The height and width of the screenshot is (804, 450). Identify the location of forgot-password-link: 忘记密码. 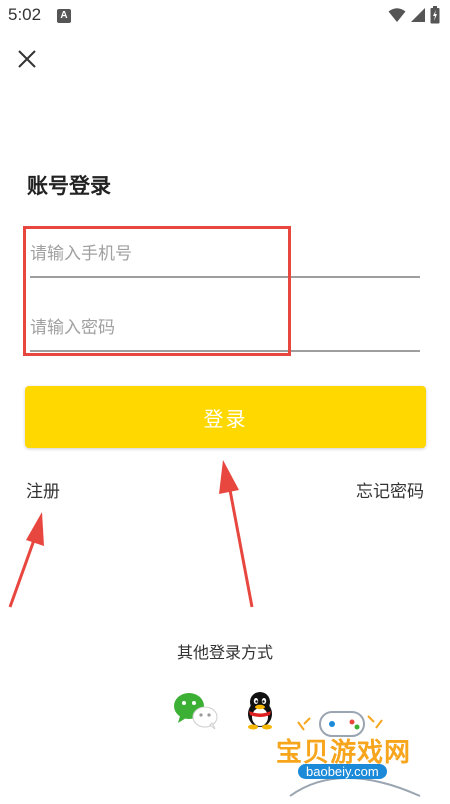
(390, 489).